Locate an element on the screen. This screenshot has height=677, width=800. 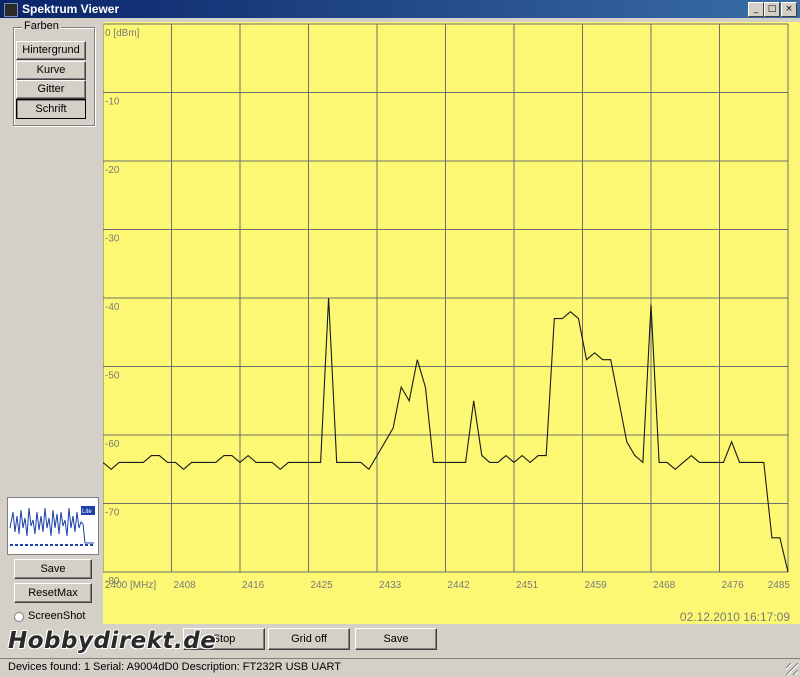
colors-group-label: Farben is located at coordinates (41, 26).